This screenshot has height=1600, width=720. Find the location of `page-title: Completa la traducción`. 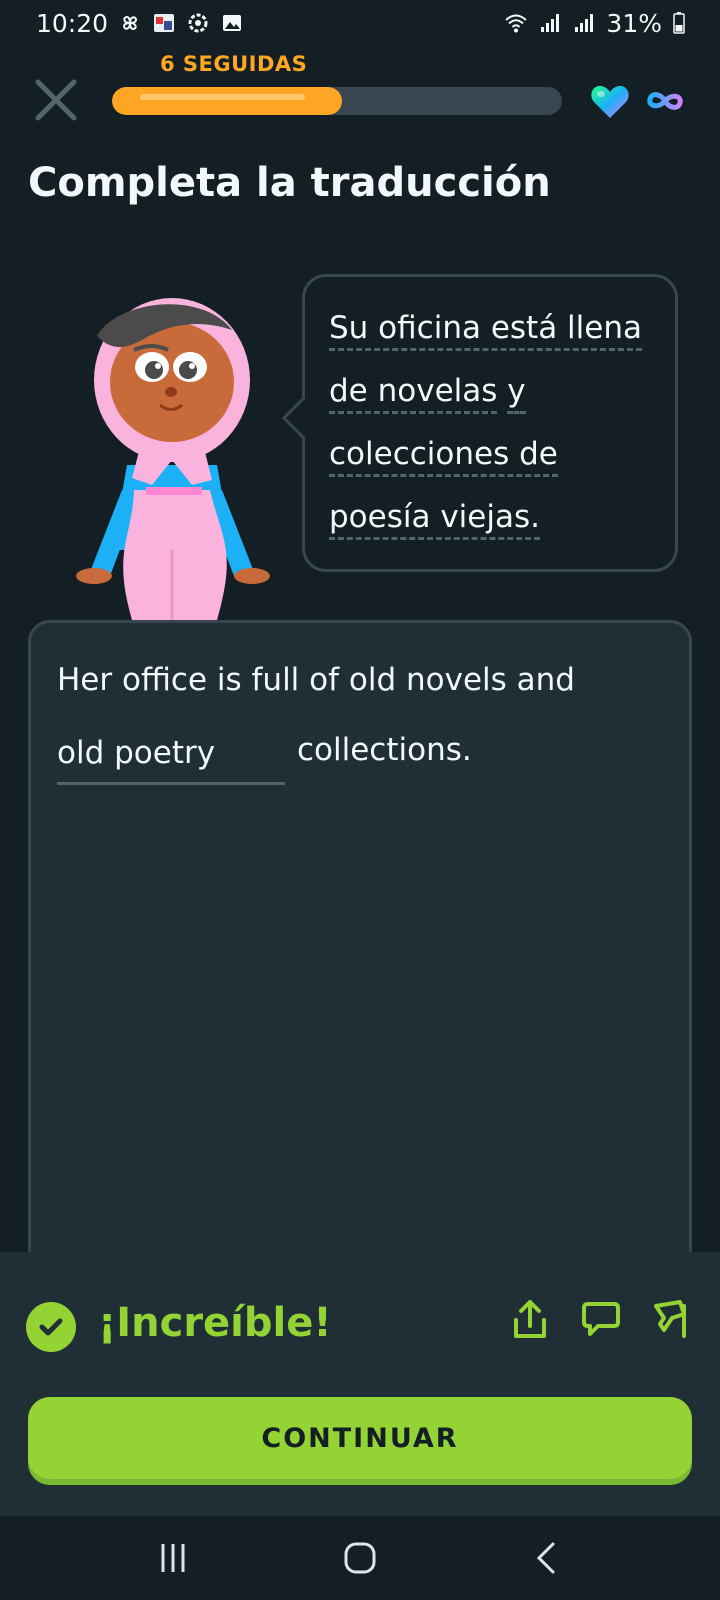

page-title: Completa la traducción is located at coordinates (289, 183).